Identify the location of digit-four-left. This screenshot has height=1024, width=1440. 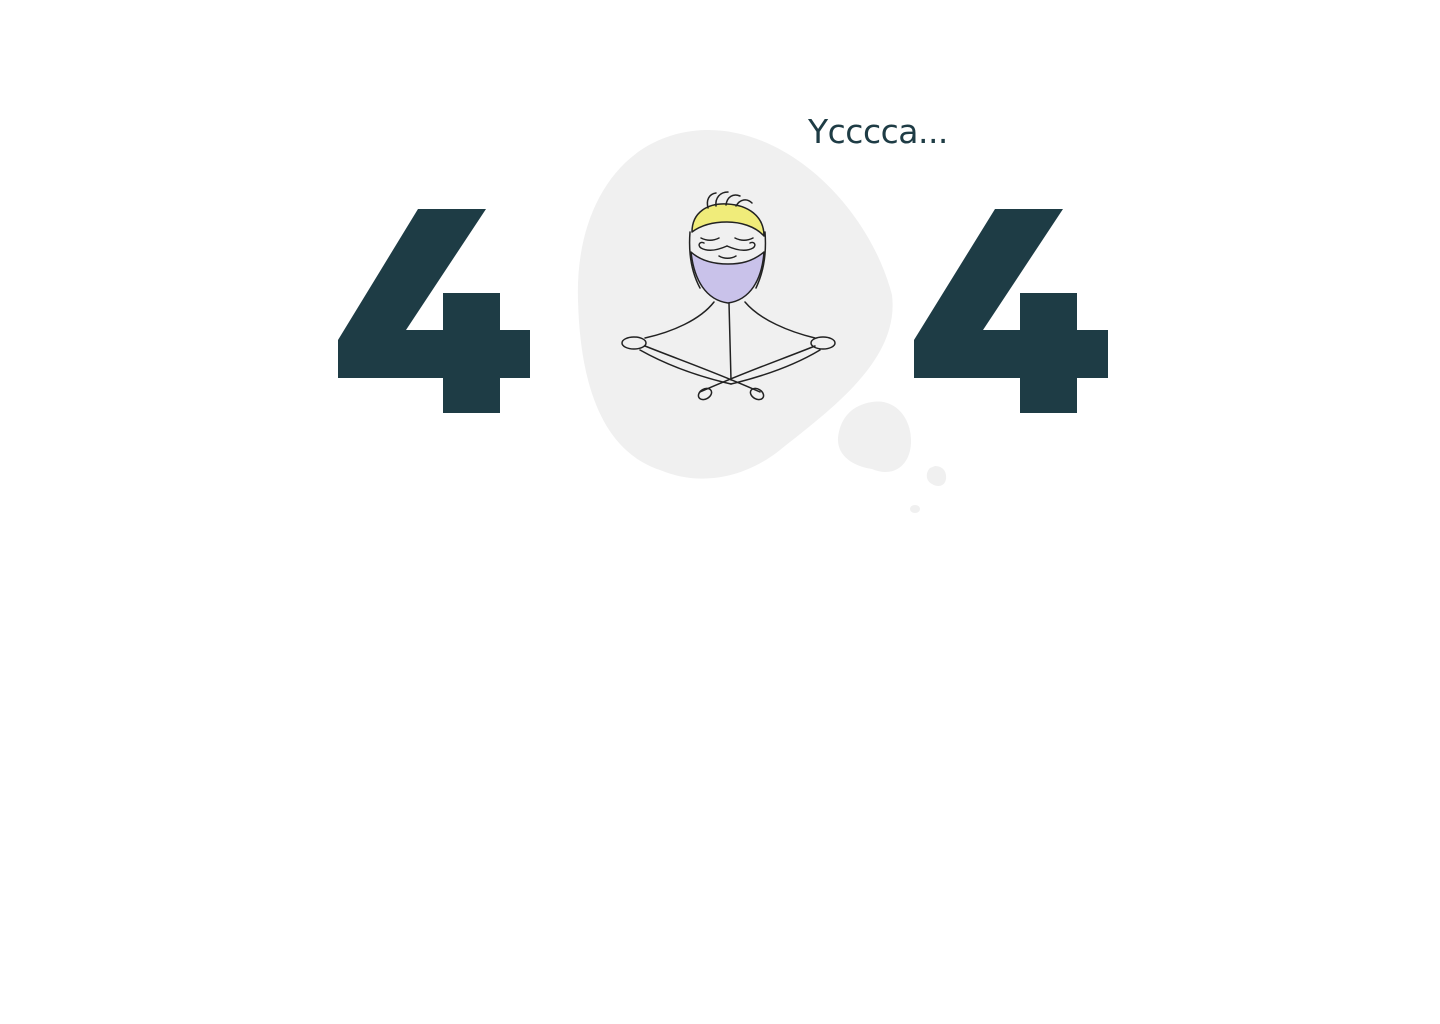
(434, 311).